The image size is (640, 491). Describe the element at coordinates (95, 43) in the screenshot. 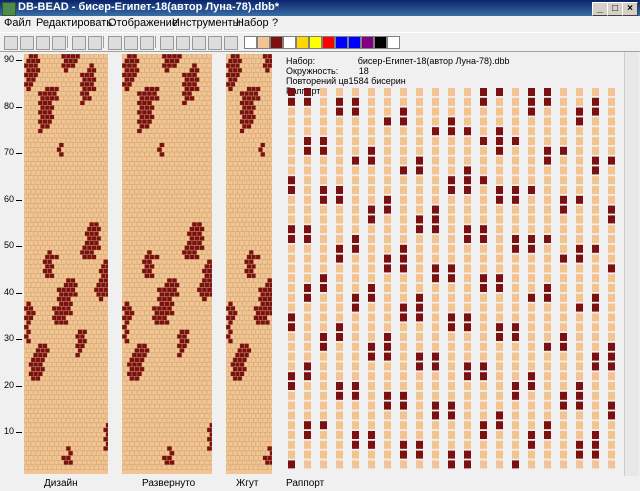

I see `redo-icon` at that location.